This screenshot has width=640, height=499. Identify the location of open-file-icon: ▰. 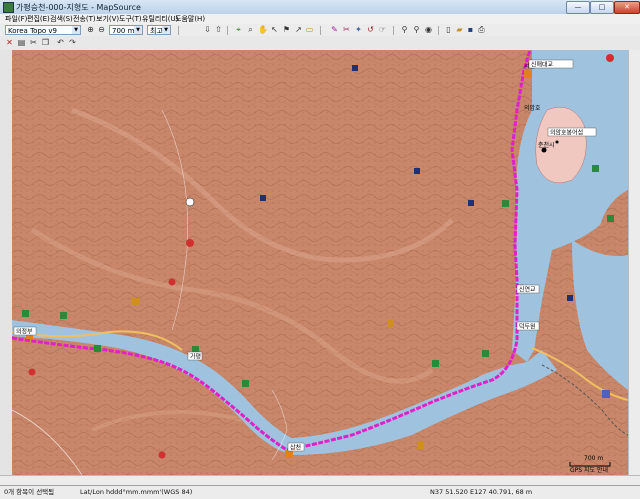
(459, 29).